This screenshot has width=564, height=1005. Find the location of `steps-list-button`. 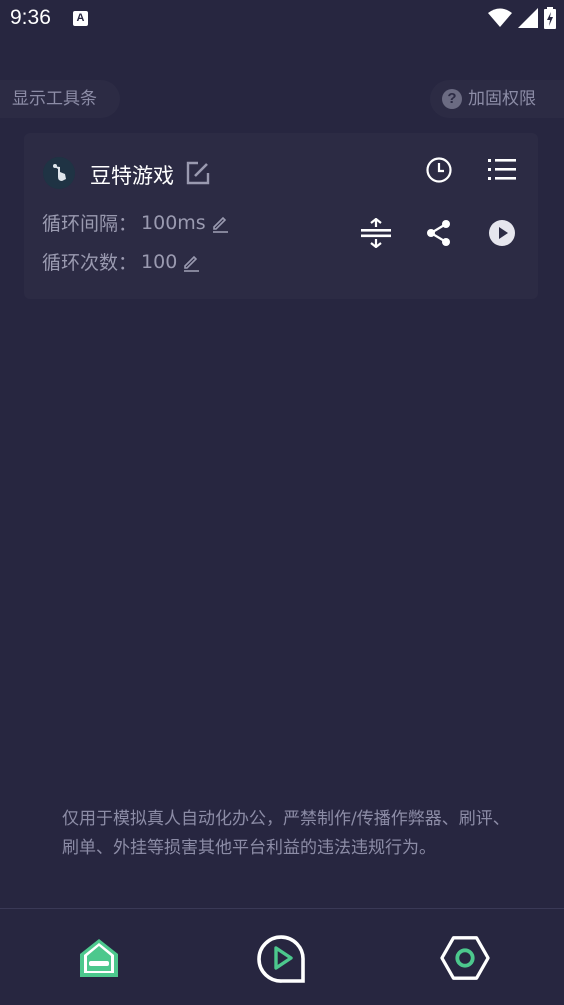

steps-list-button is located at coordinates (502, 170).